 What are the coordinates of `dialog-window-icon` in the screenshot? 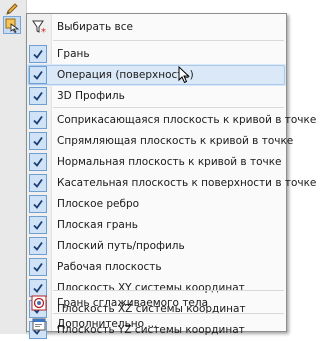 It's located at (39, 324).